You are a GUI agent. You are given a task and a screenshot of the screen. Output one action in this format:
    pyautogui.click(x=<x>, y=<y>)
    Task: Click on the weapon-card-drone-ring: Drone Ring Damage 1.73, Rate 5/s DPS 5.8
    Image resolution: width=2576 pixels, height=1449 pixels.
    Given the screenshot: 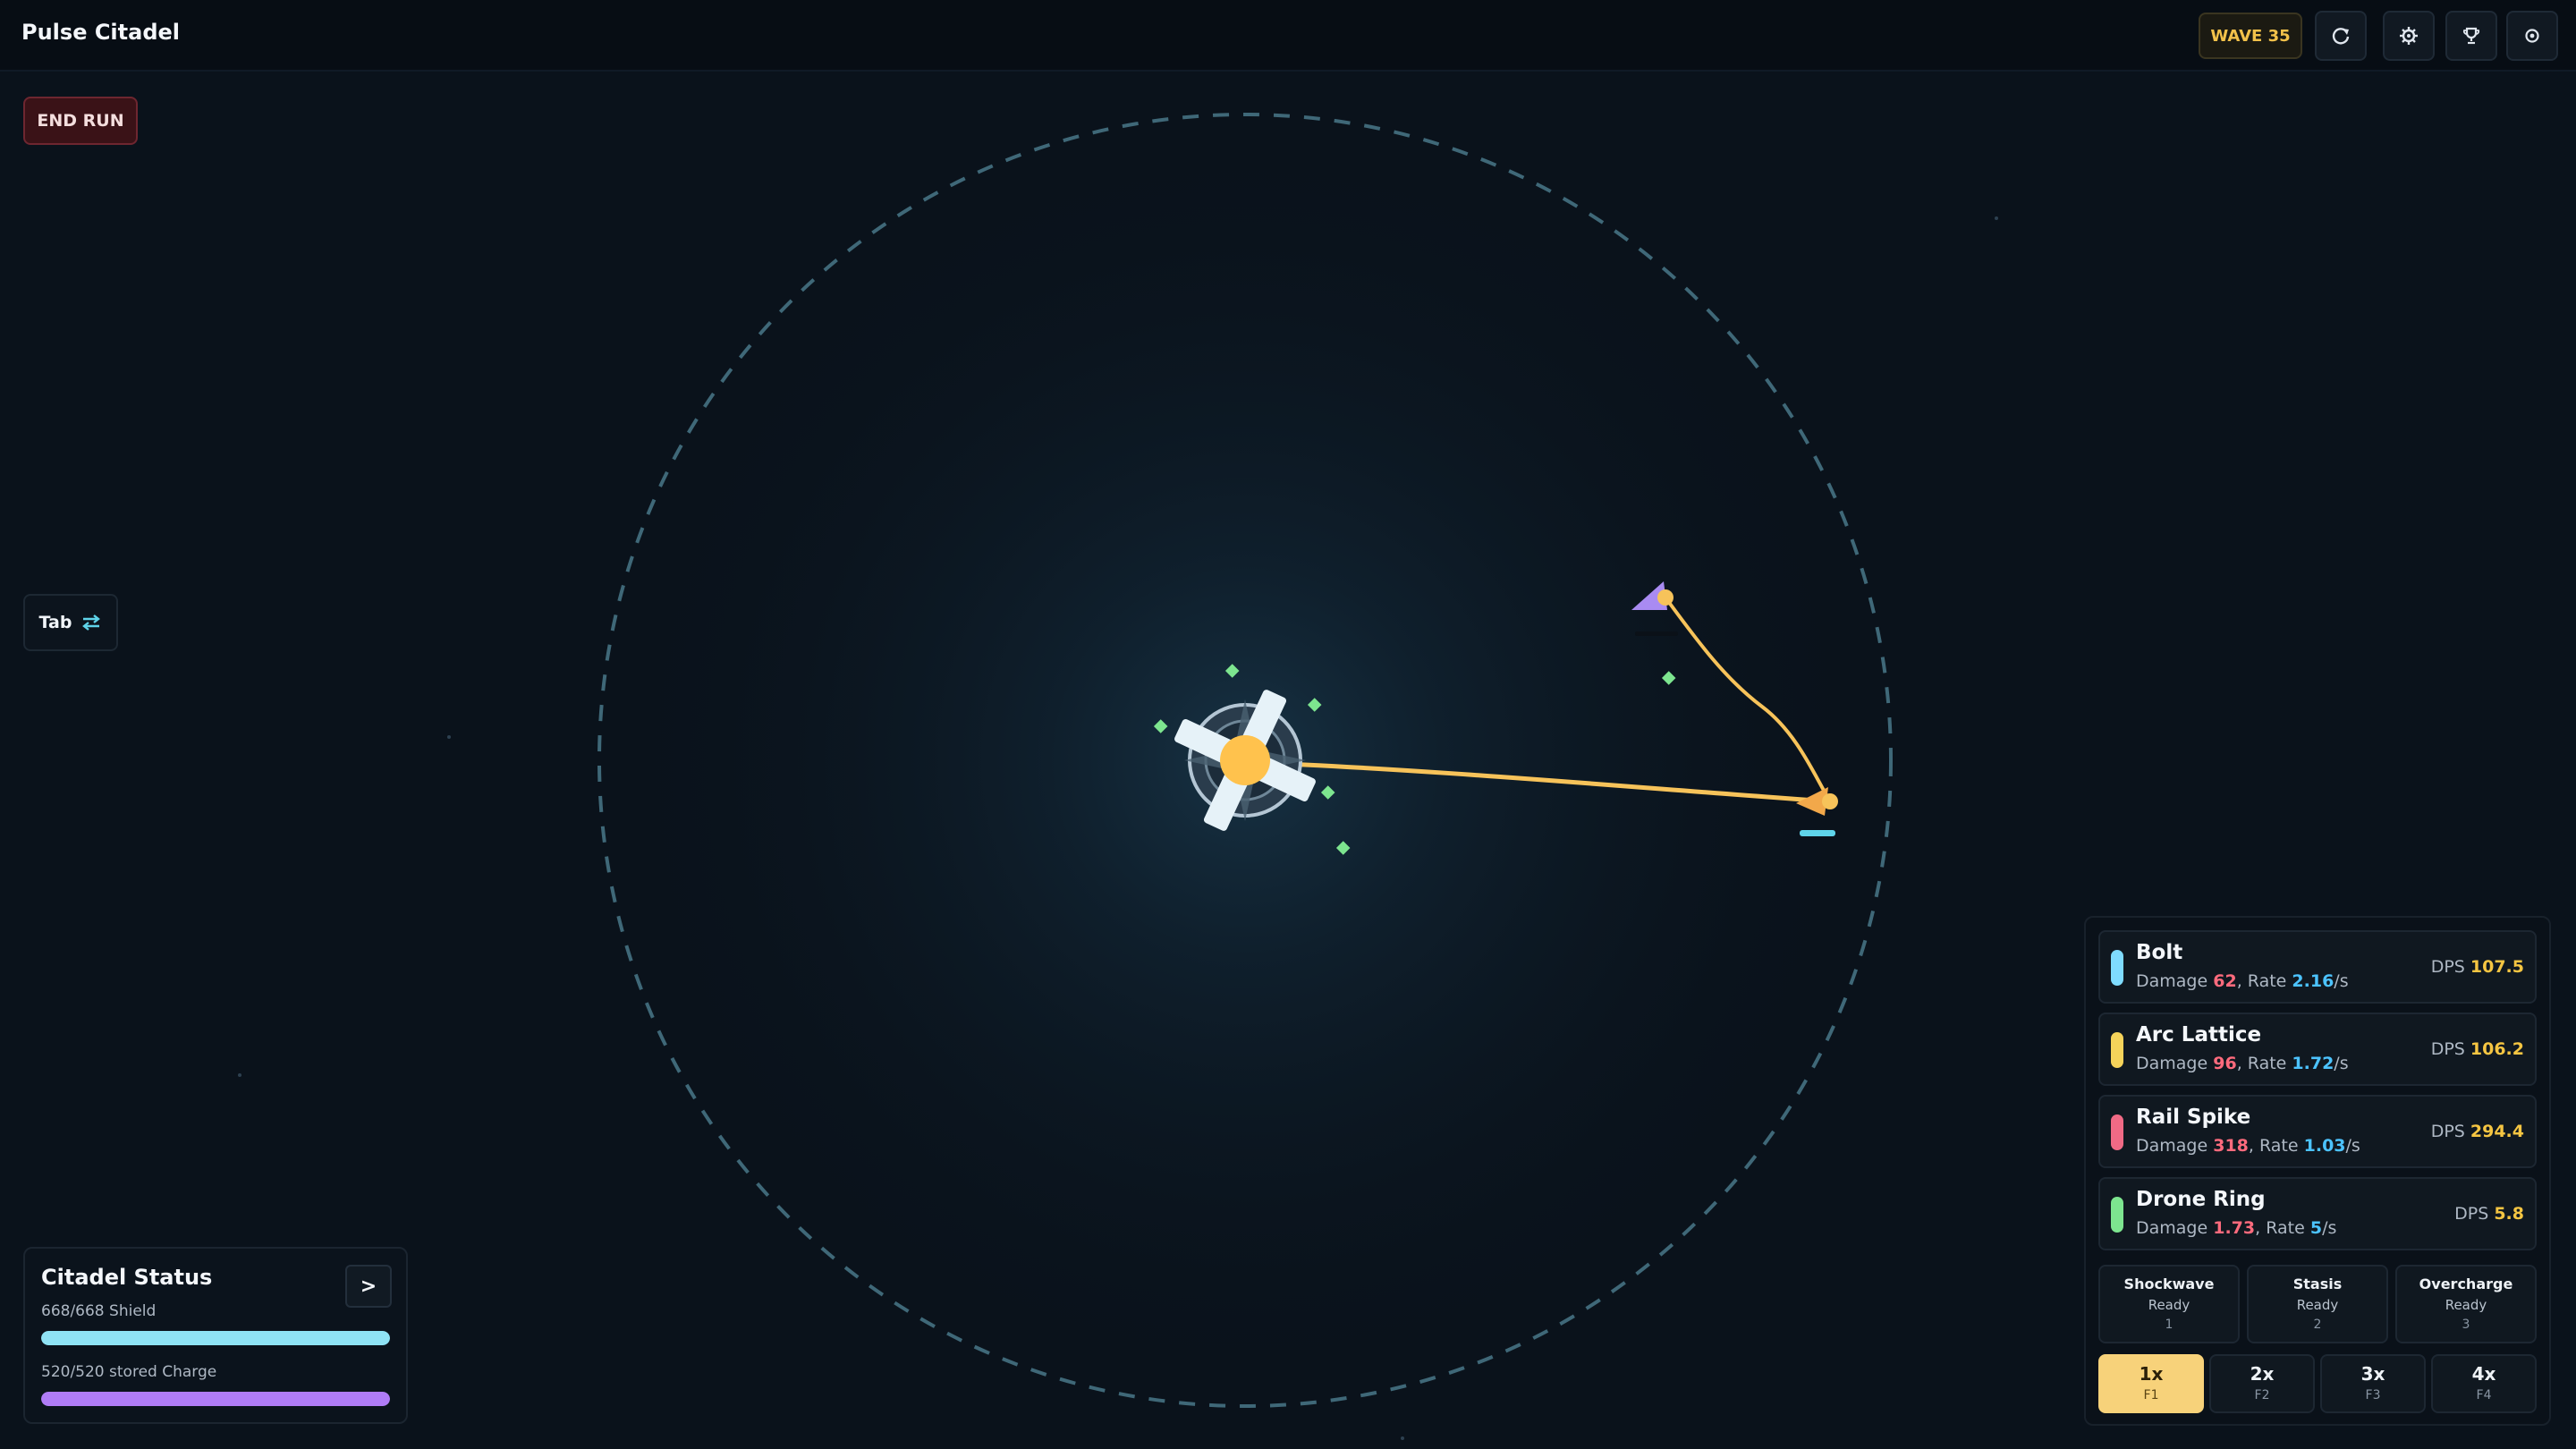 What is the action you would take?
    pyautogui.click(x=2317, y=1213)
    